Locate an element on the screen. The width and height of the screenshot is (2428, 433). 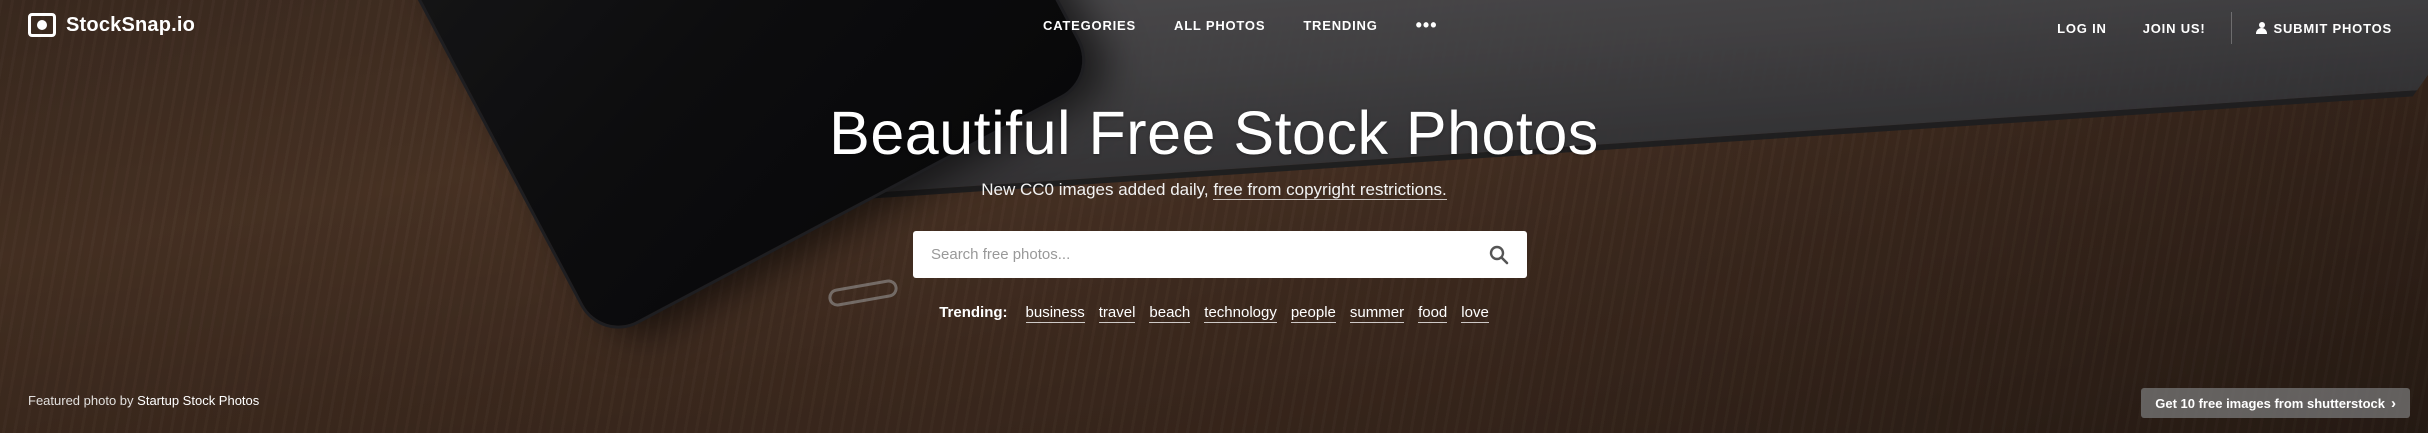
nav-categories: CATEGORIES is located at coordinates (1089, 25).